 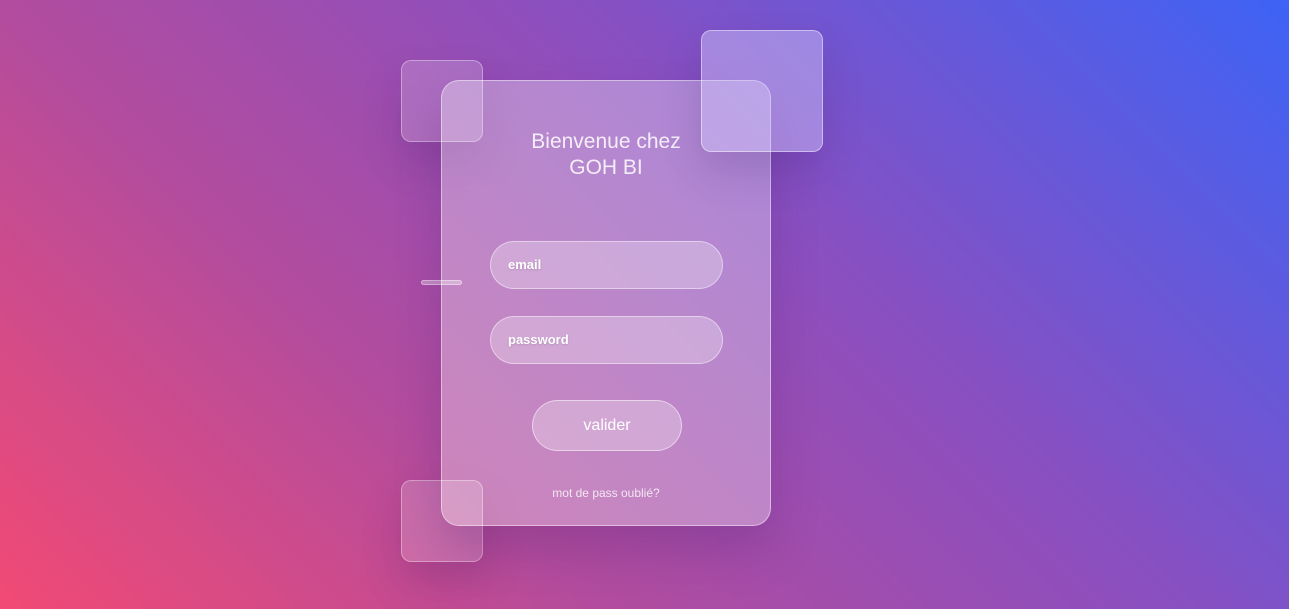 I want to click on submit-button: valider, so click(x=607, y=425).